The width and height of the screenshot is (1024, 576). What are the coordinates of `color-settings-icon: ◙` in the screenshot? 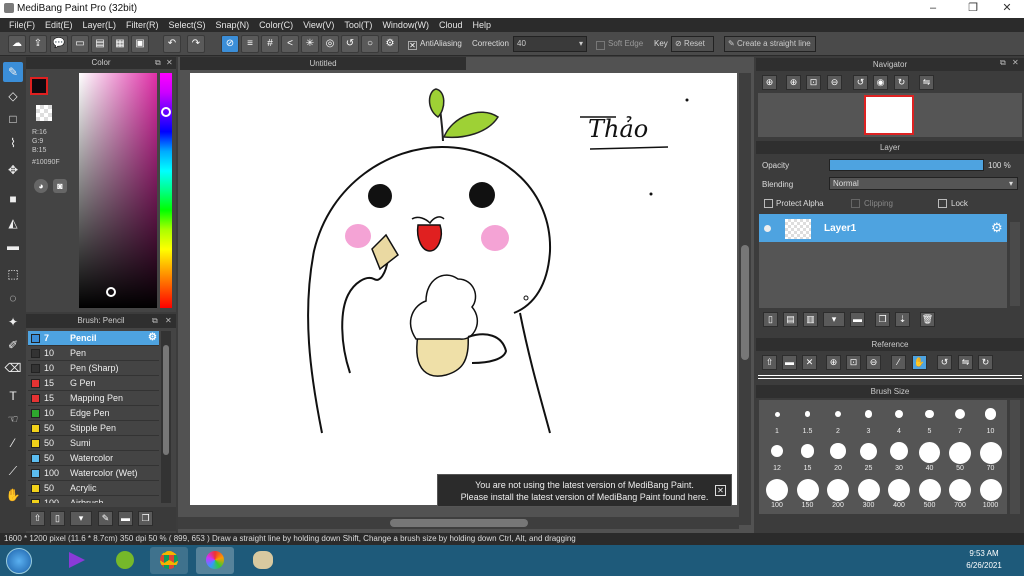 It's located at (60, 186).